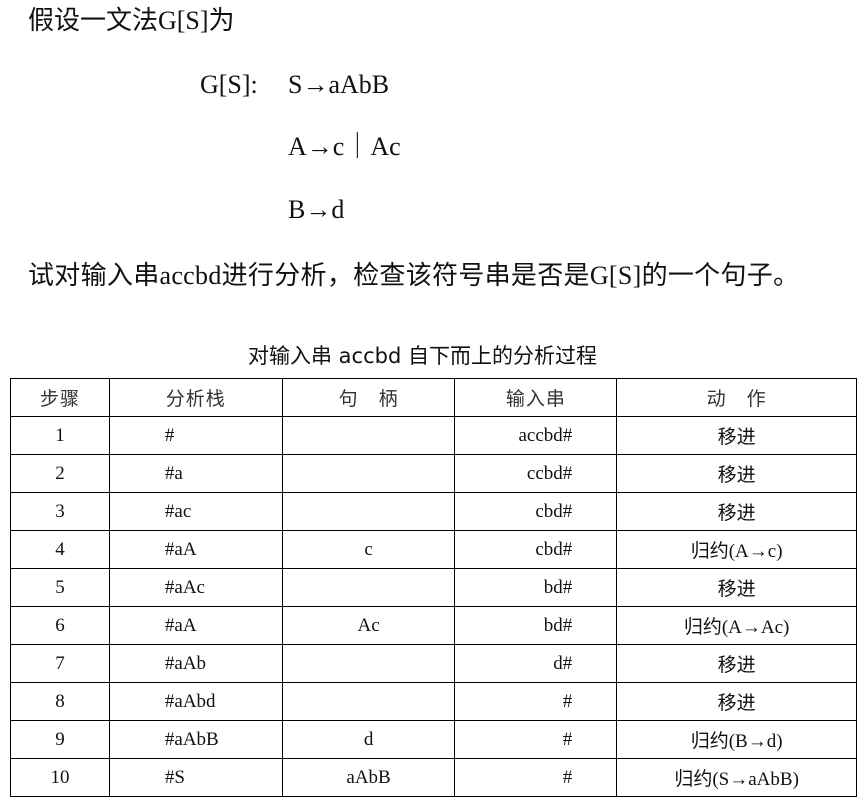  I want to click on cell-step: 2, so click(60, 473).